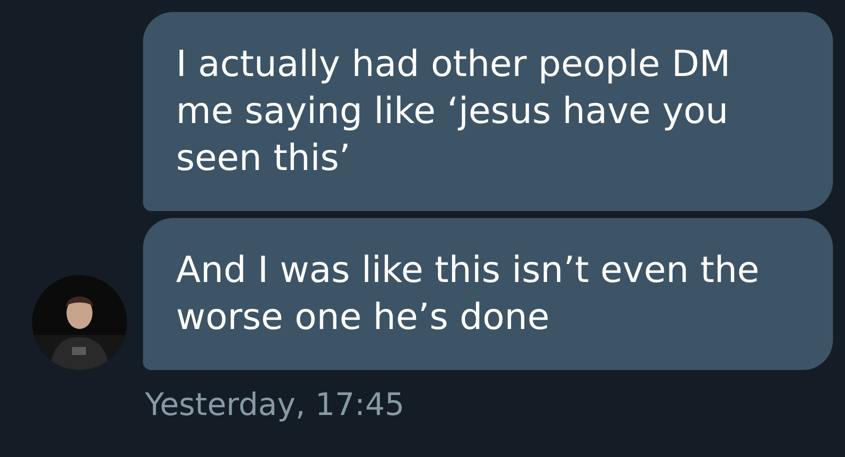 The width and height of the screenshot is (845, 457). Describe the element at coordinates (468, 294) in the screenshot. I see `message-text: And I was like this isn’t even the worse one he’s done` at that location.